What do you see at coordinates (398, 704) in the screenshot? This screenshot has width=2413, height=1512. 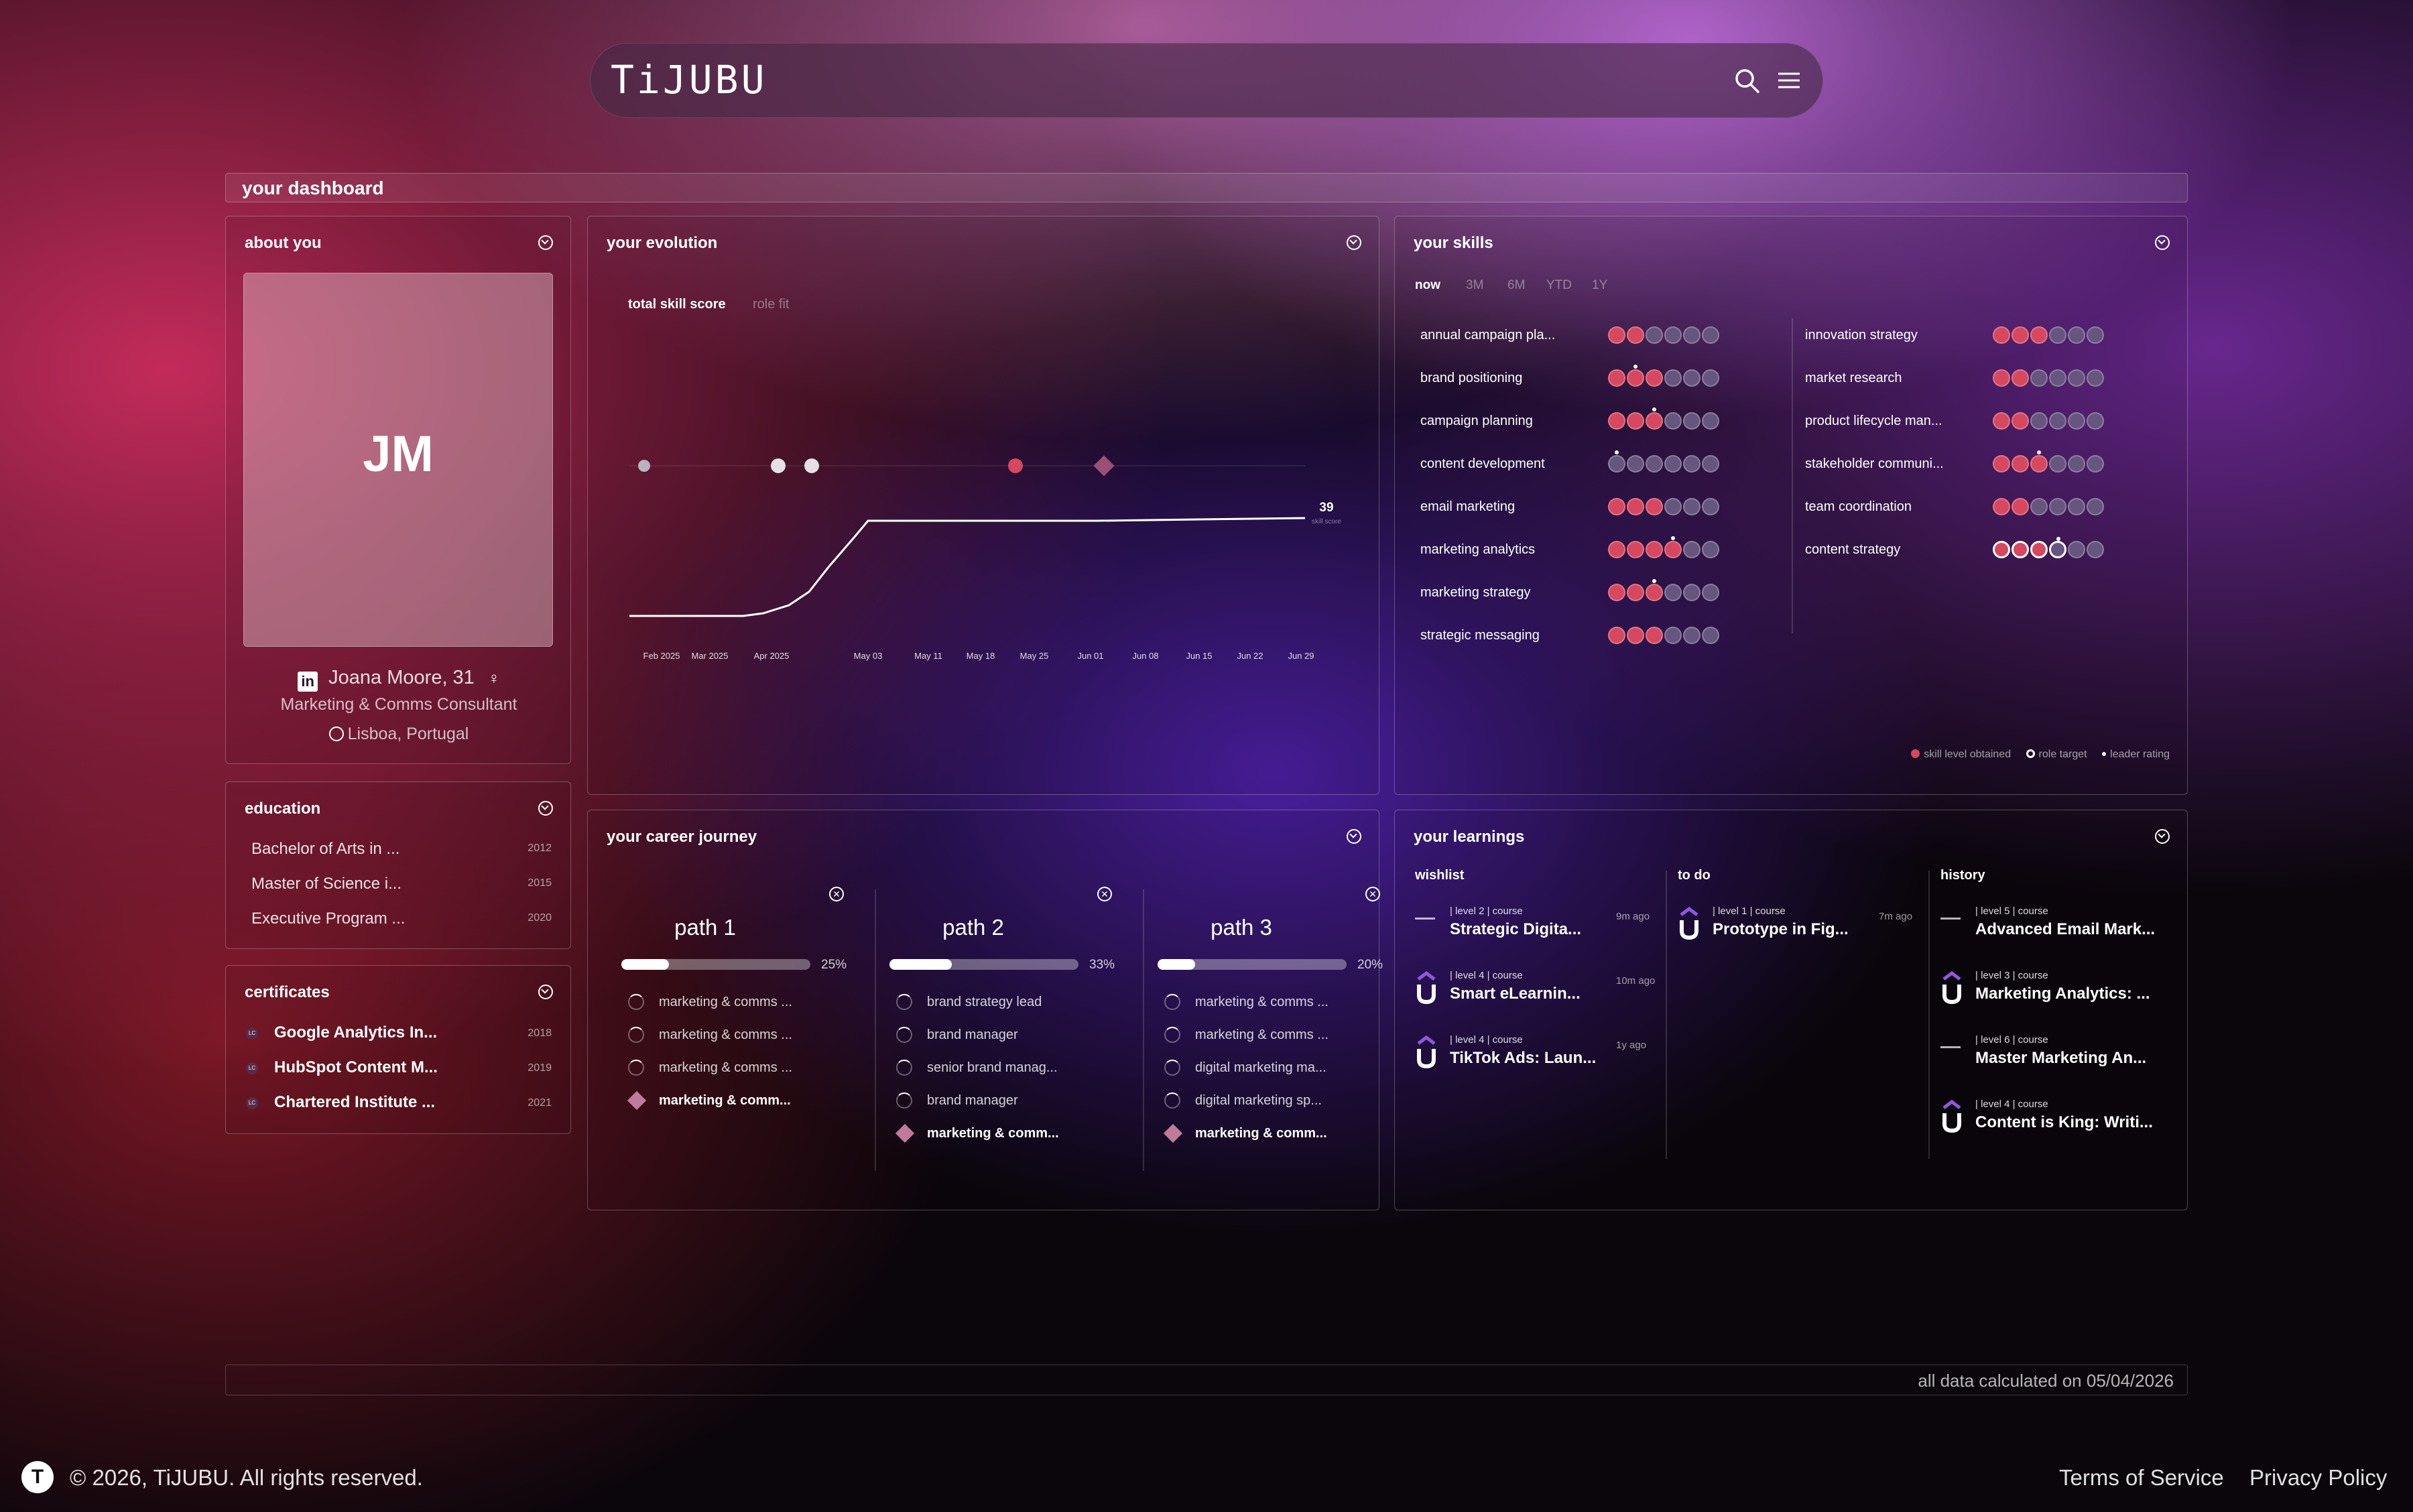 I see `profile-role: Marketing & Comms Consultant` at bounding box center [398, 704].